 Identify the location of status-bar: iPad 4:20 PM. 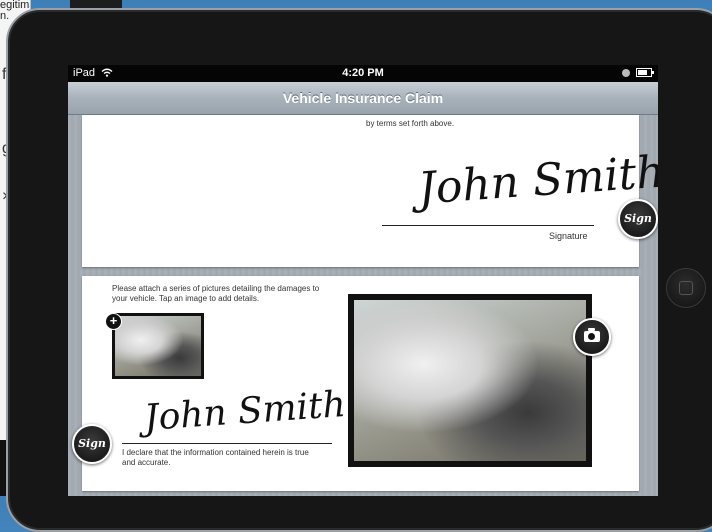
(363, 73).